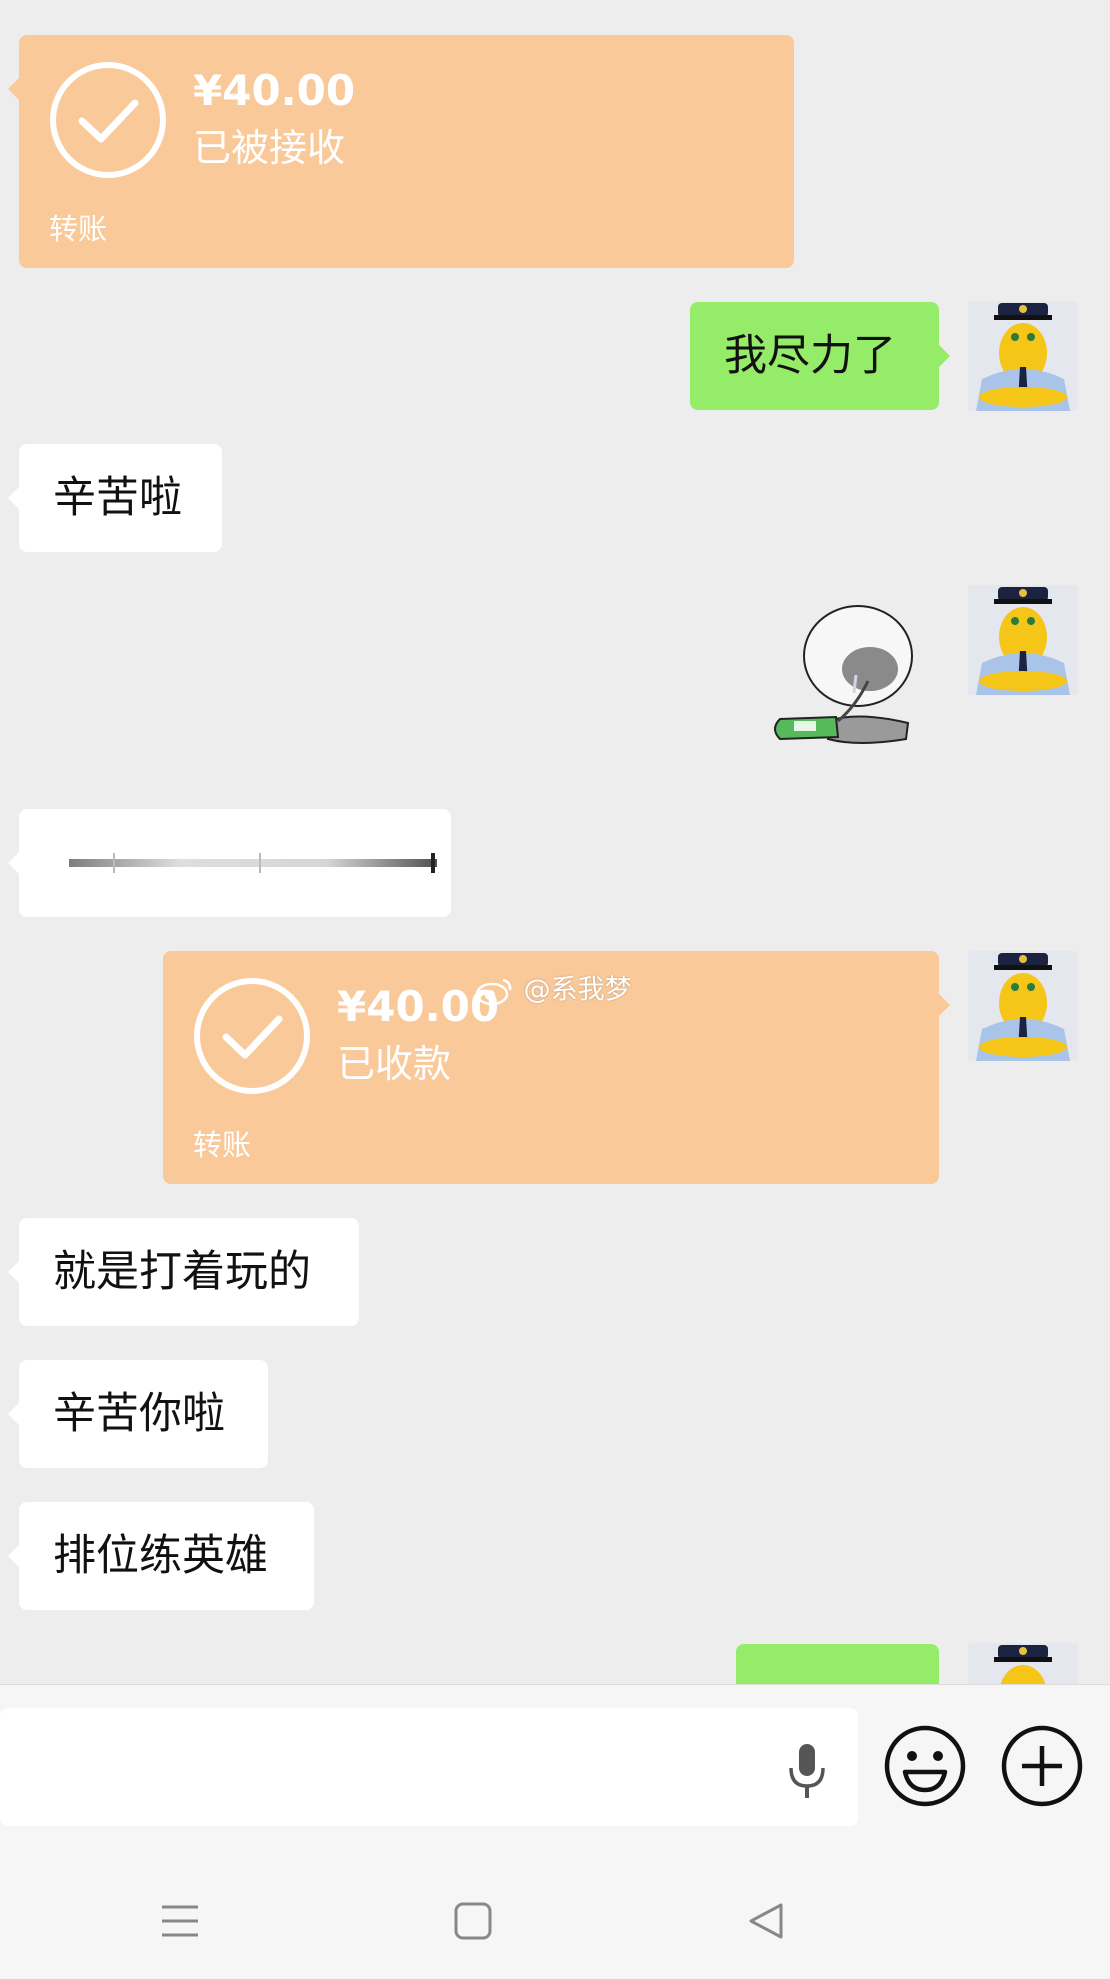 This screenshot has height=1979, width=1110. What do you see at coordinates (555, 1922) in the screenshot?
I see `system-navigation-bar` at bounding box center [555, 1922].